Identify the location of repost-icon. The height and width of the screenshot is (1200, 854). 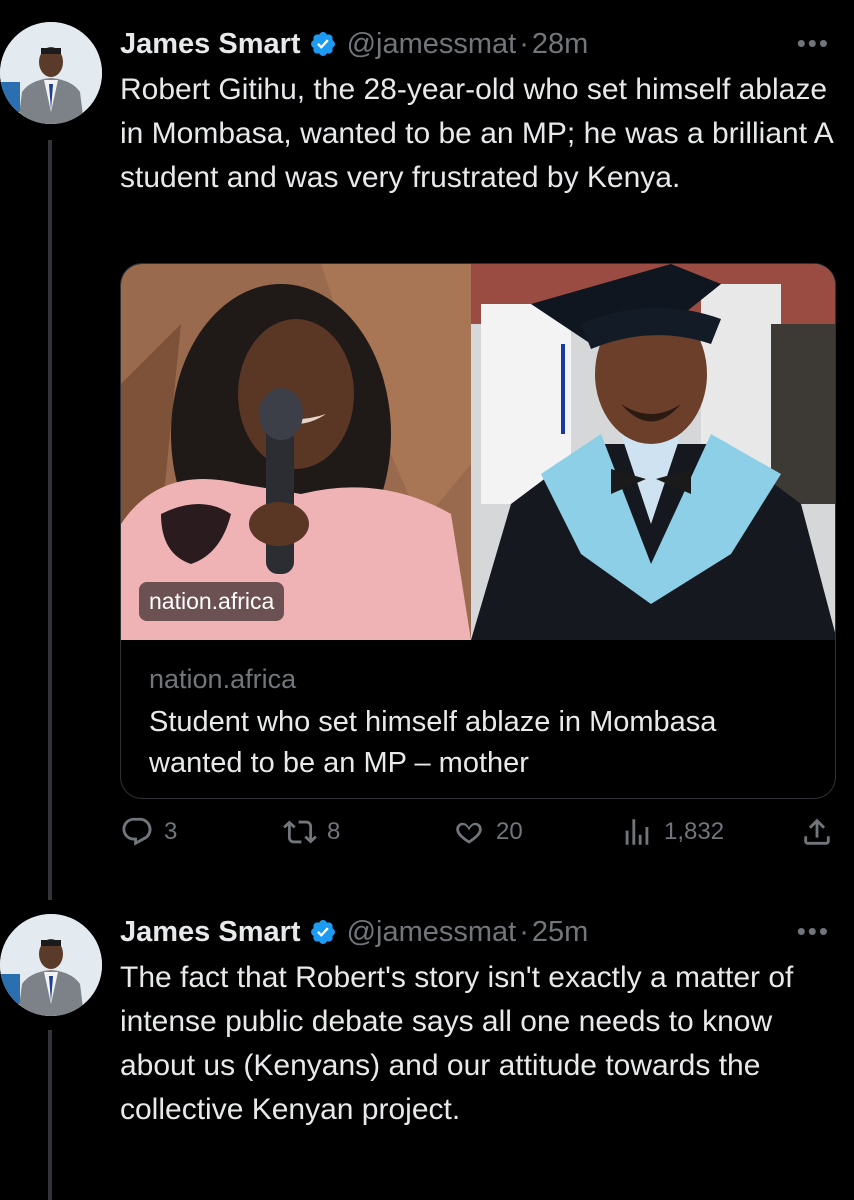
(300, 832).